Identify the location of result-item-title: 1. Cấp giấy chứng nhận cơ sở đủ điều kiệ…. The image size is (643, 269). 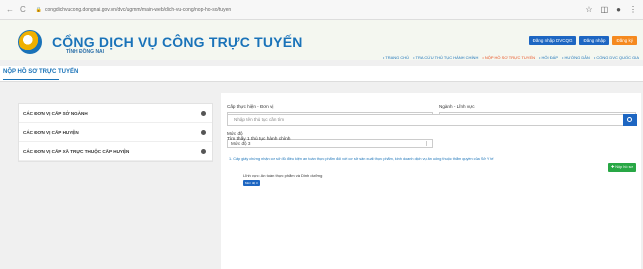
(389, 159).